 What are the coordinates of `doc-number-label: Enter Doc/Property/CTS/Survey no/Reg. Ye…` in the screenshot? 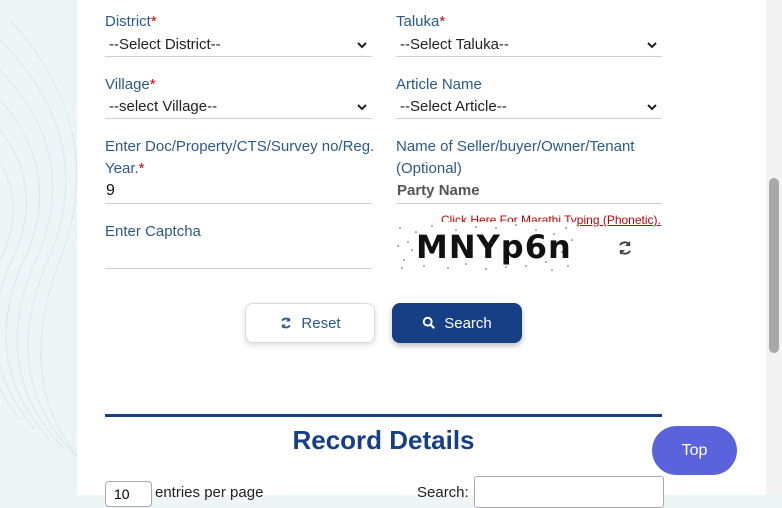 It's located at (240, 157).